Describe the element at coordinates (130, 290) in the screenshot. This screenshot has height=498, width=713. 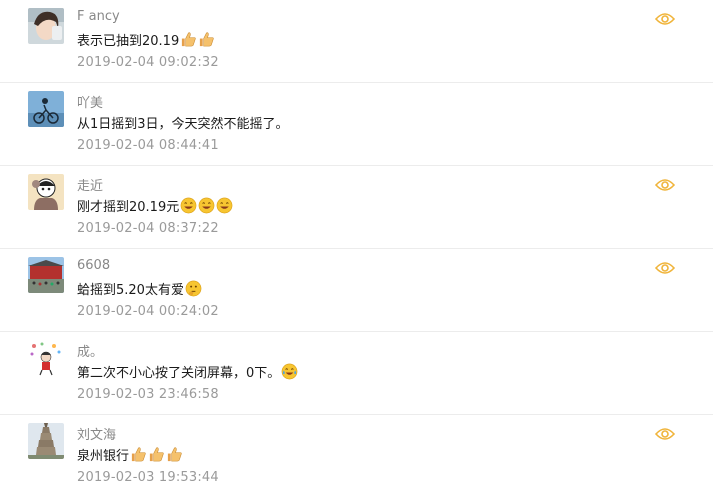
I see `comment-text-body: 蛤摇到5.20太有爱` at that location.